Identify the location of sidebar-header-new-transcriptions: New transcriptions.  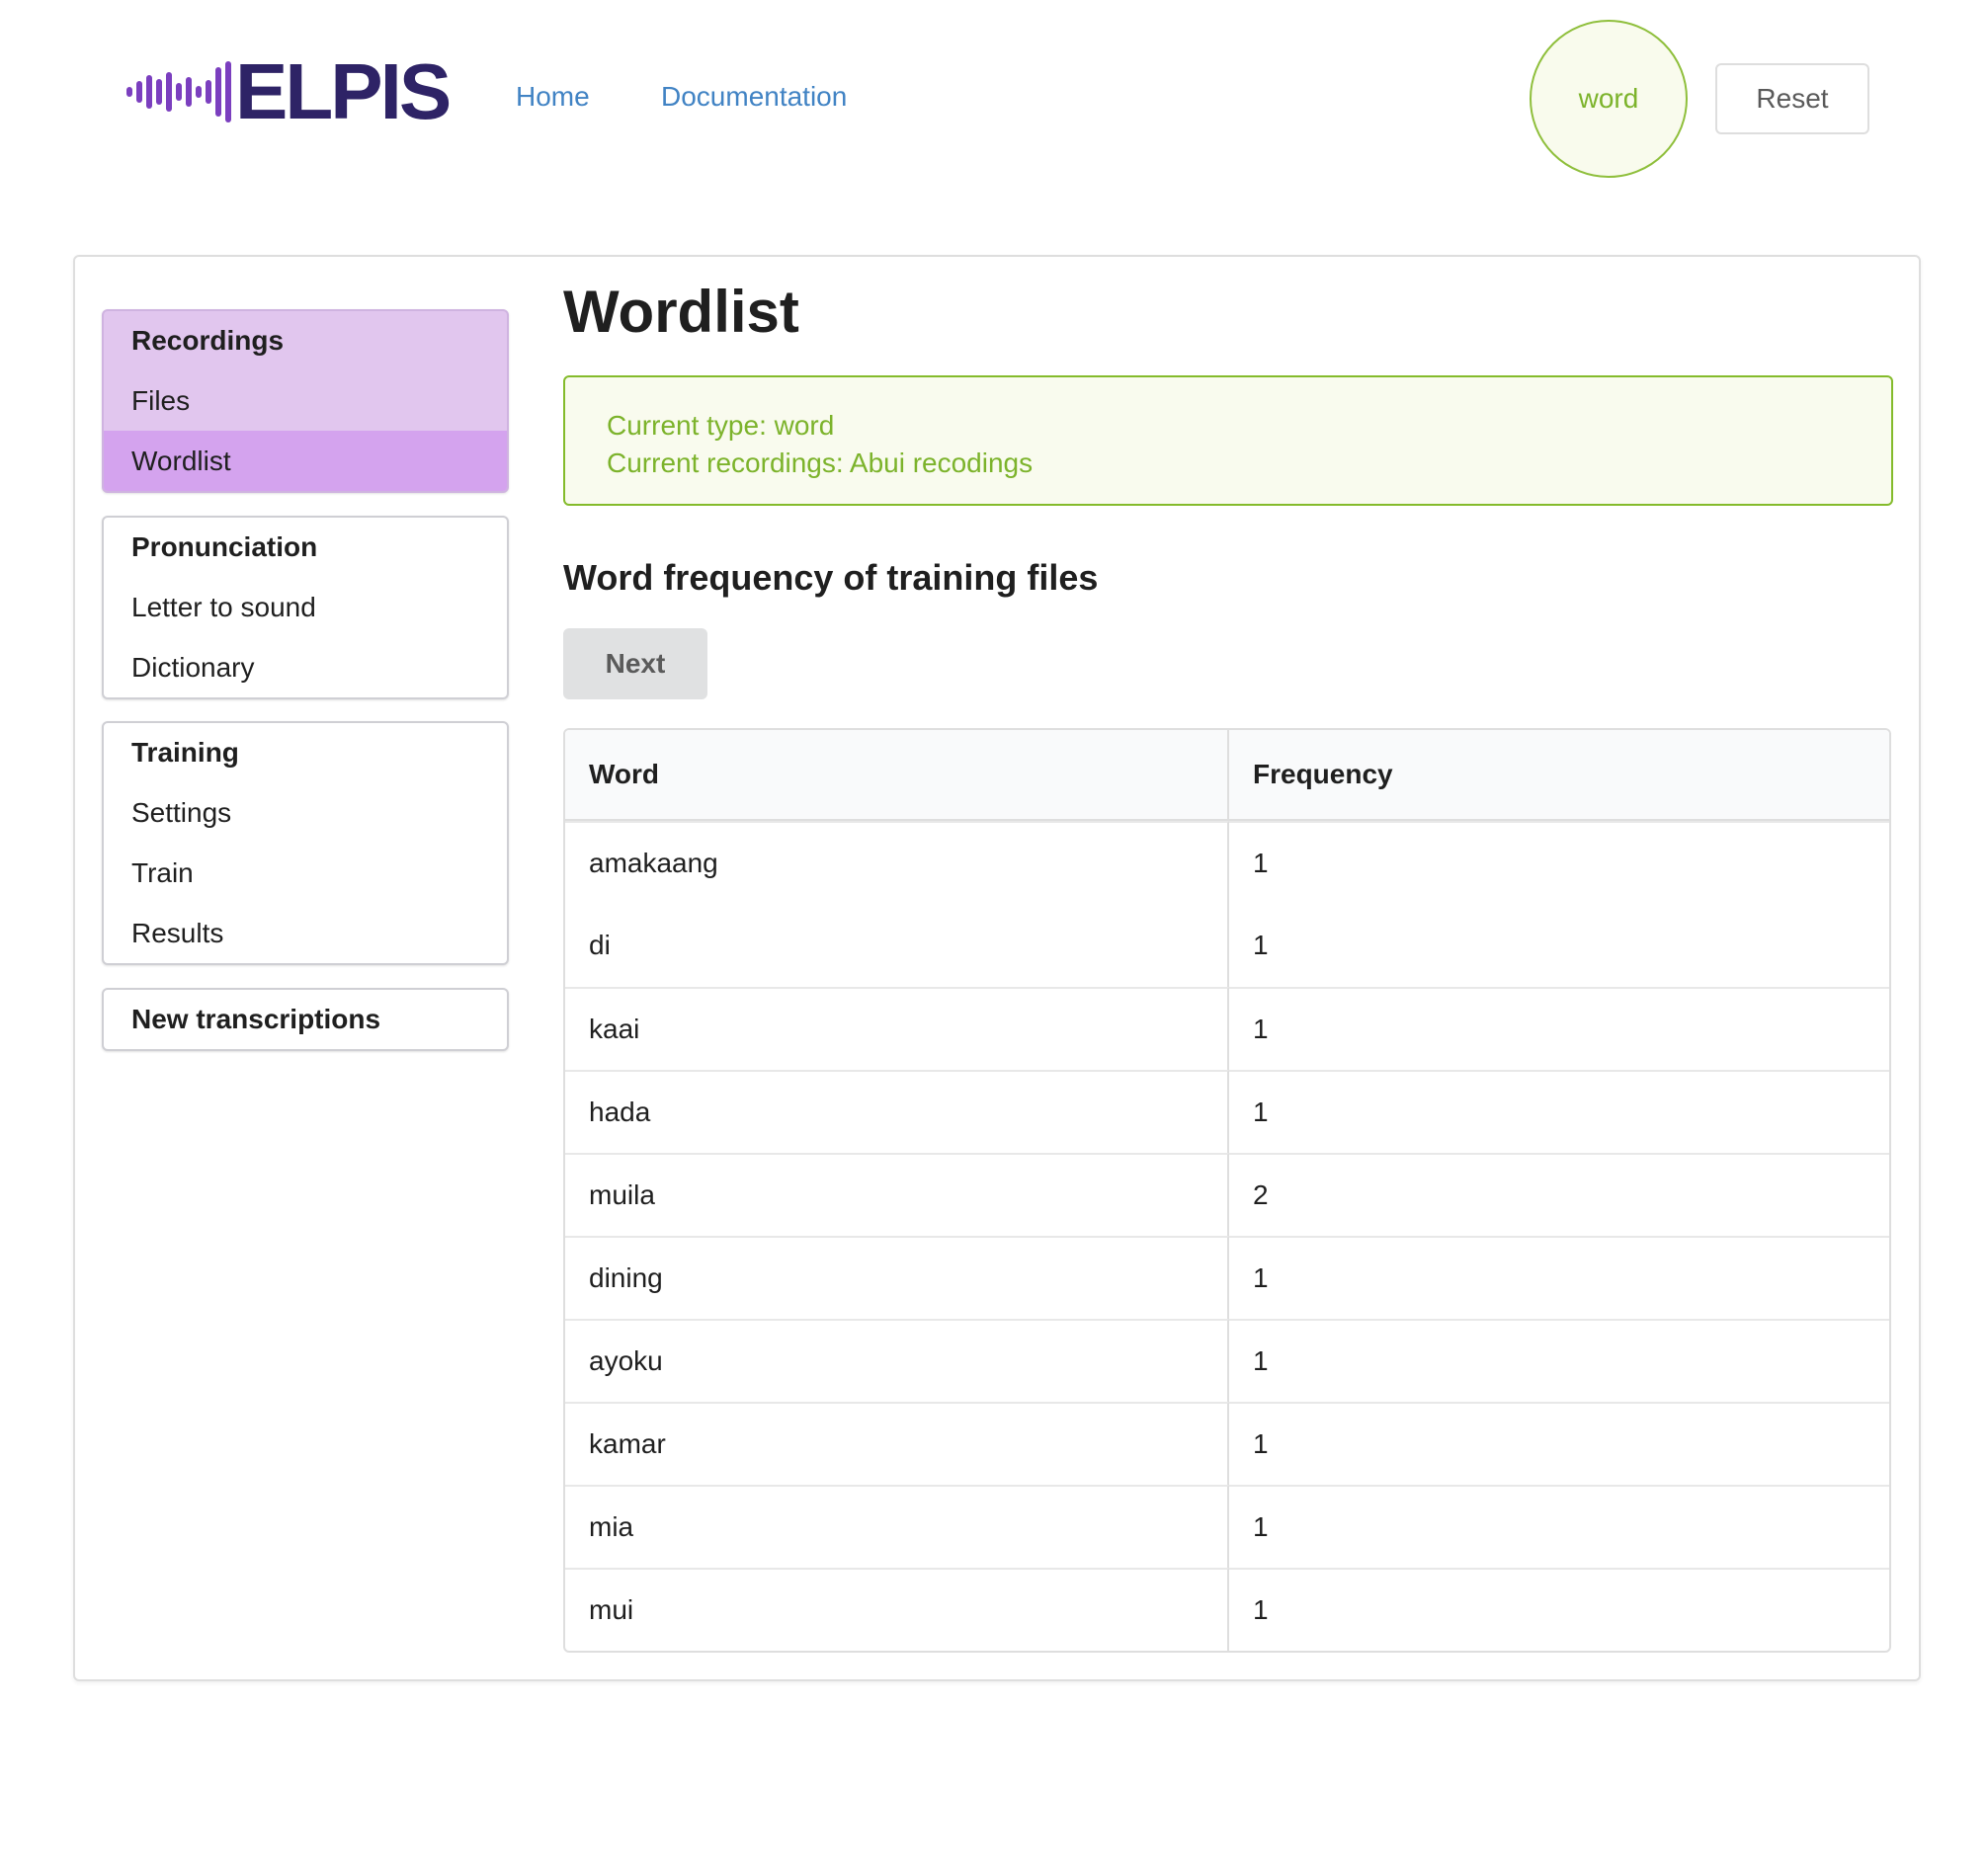
(305, 1020).